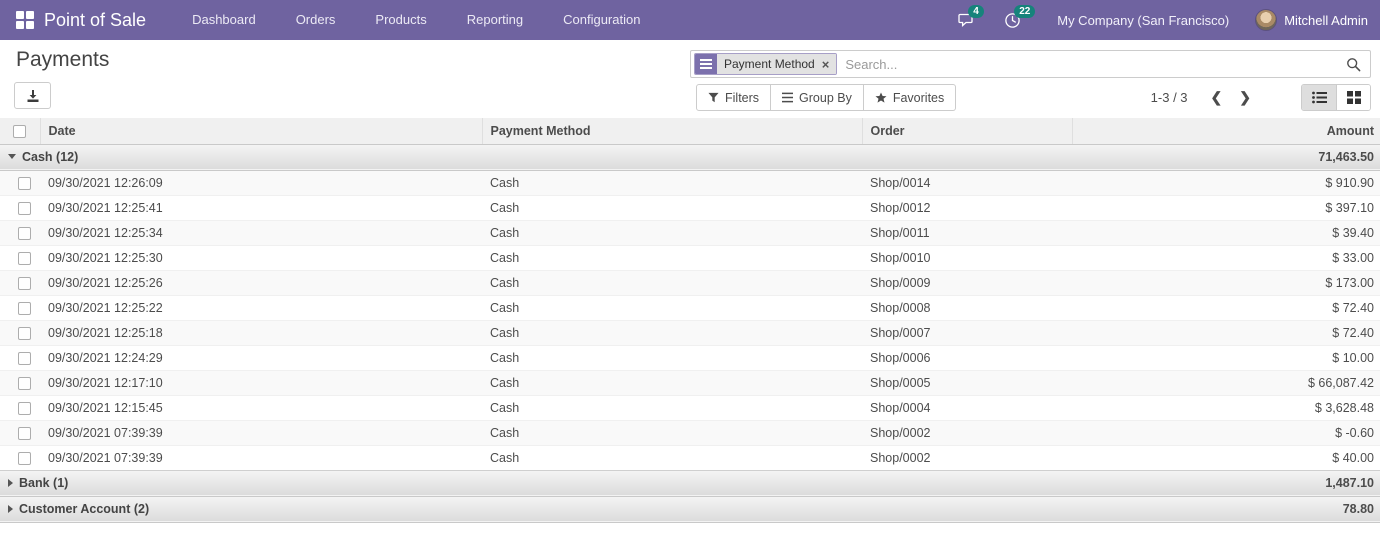 The height and width of the screenshot is (541, 1380). What do you see at coordinates (734, 97) in the screenshot?
I see `filters-button: Filters` at bounding box center [734, 97].